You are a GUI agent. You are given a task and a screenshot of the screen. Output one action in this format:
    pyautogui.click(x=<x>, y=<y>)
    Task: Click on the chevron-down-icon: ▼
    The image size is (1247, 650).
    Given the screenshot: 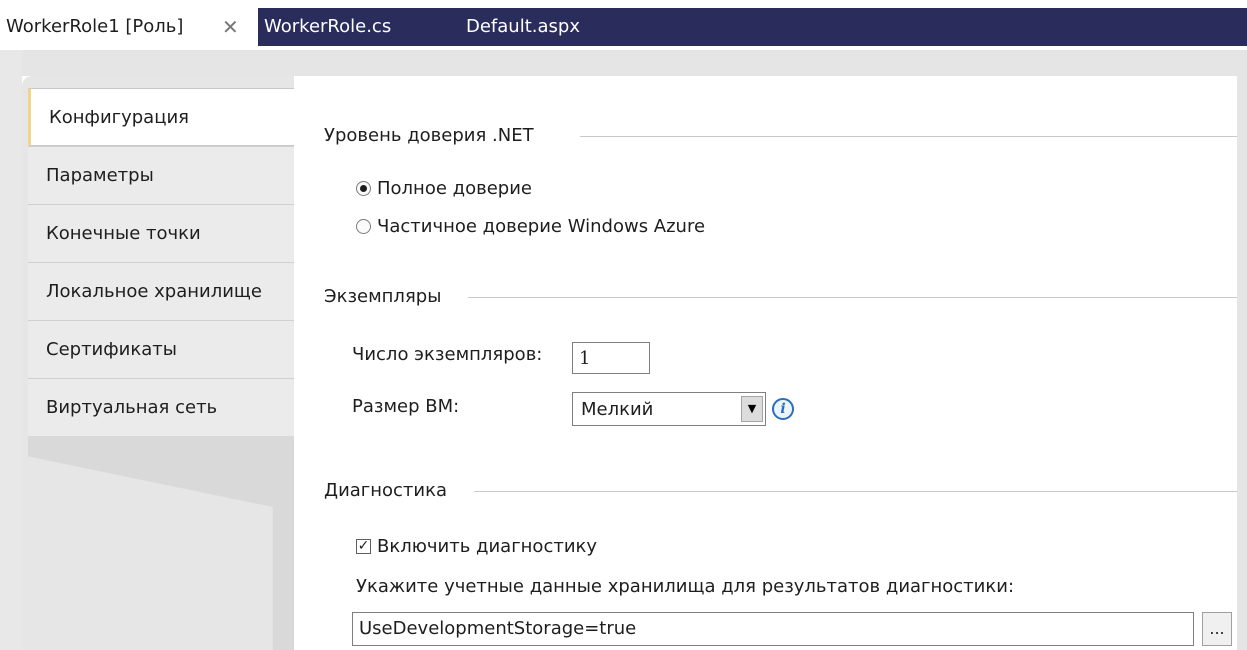 What is the action you would take?
    pyautogui.click(x=752, y=409)
    